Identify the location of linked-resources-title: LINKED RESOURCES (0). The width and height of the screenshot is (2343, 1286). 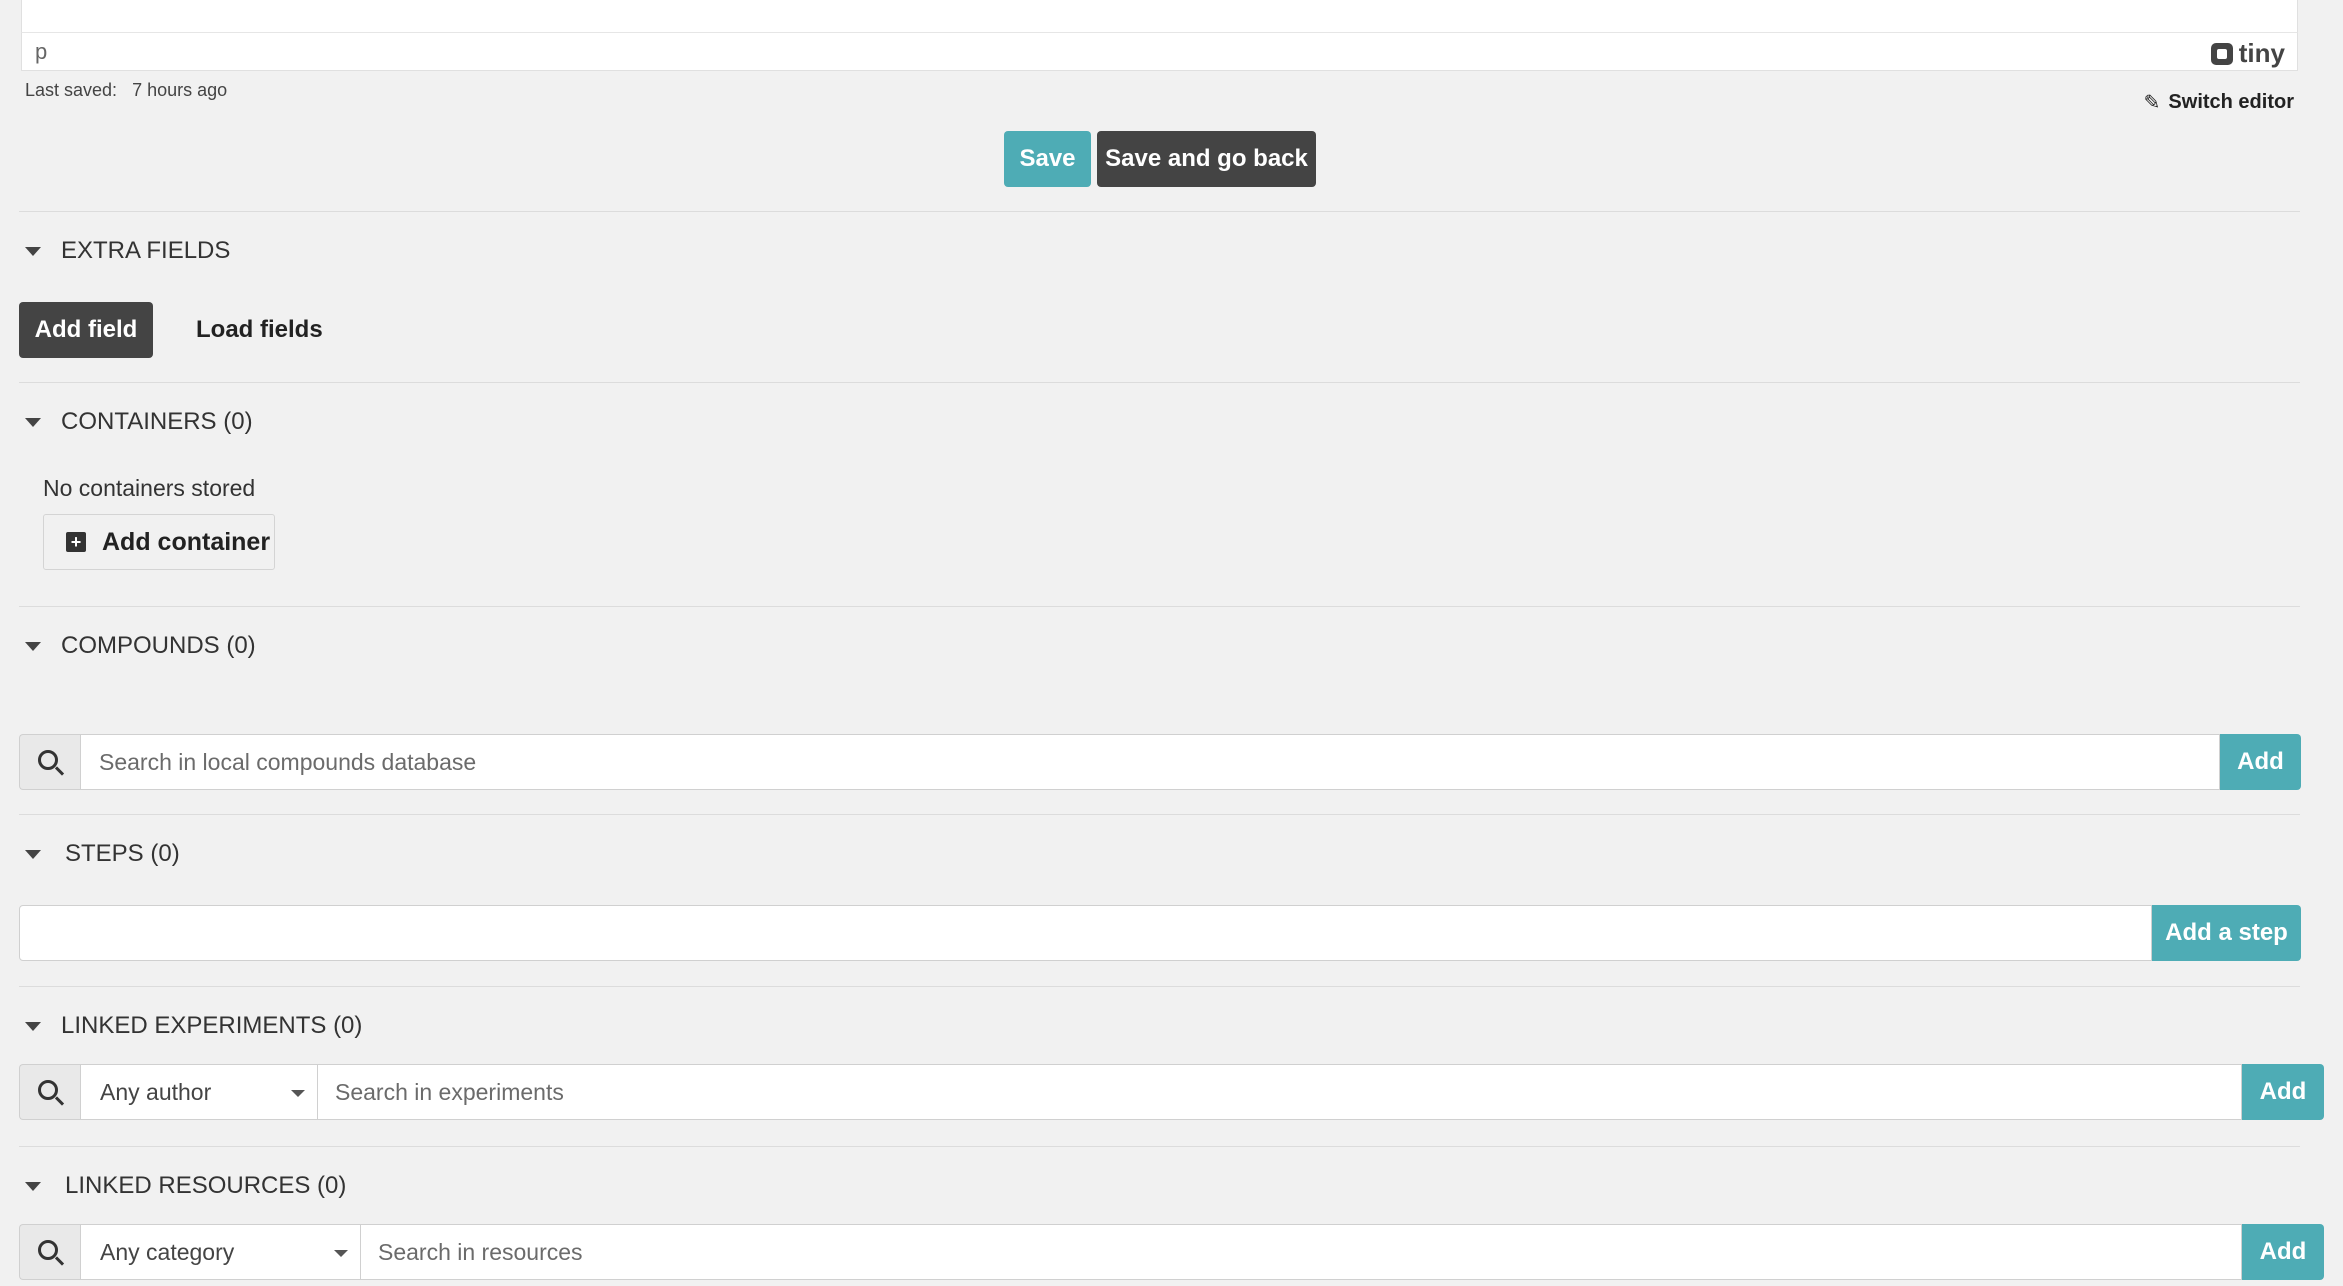
(206, 1185).